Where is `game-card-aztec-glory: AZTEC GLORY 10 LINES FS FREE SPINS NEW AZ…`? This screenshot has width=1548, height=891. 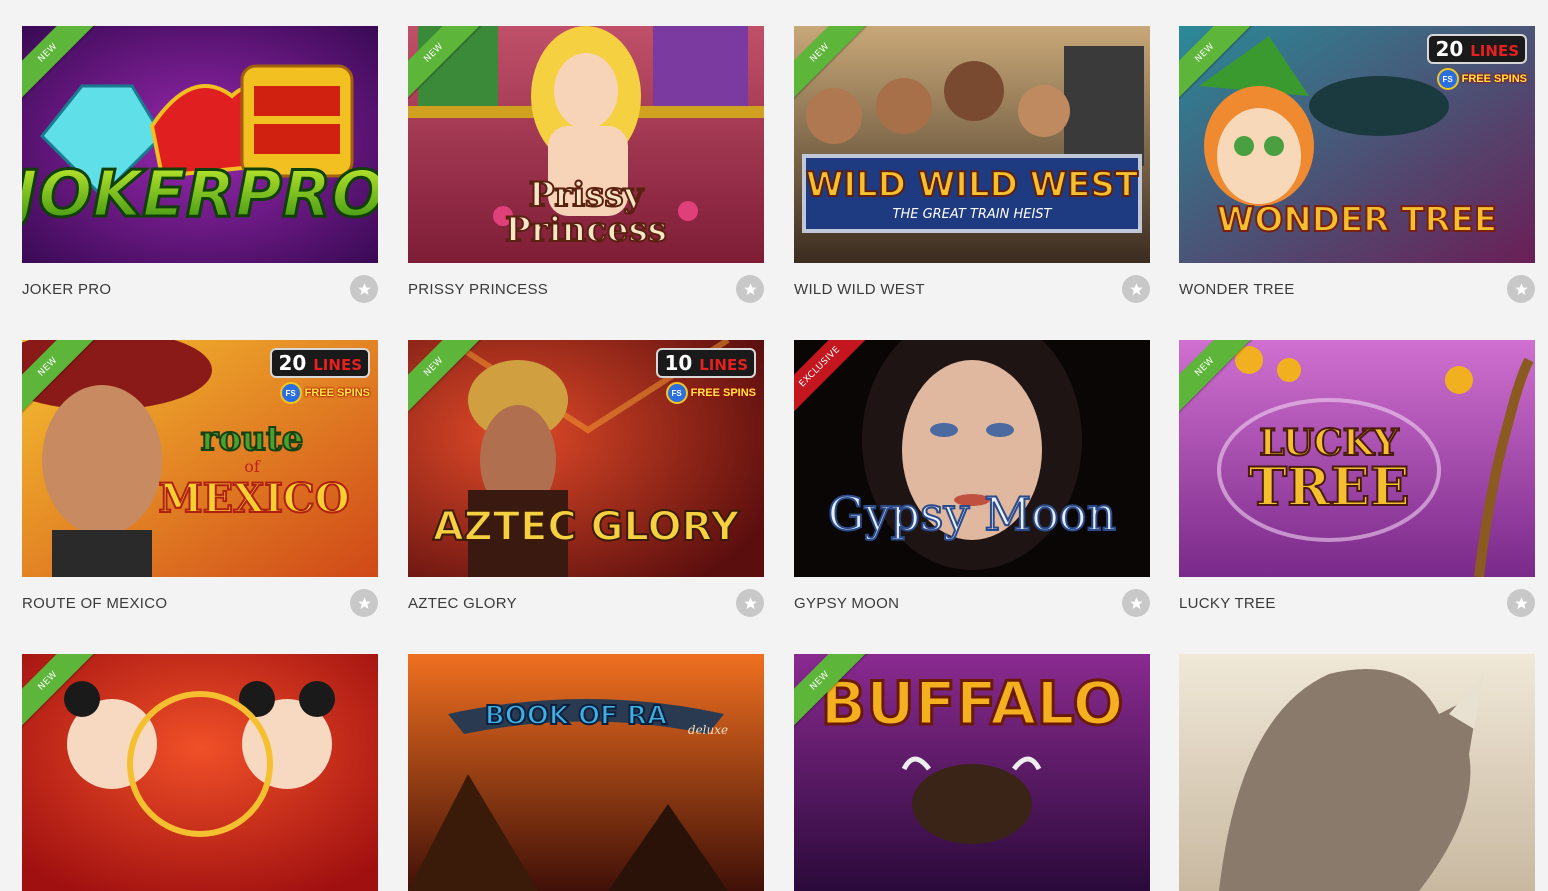 game-card-aztec-glory: AZTEC GLORY 10 LINES FS FREE SPINS NEW AZ… is located at coordinates (586, 482).